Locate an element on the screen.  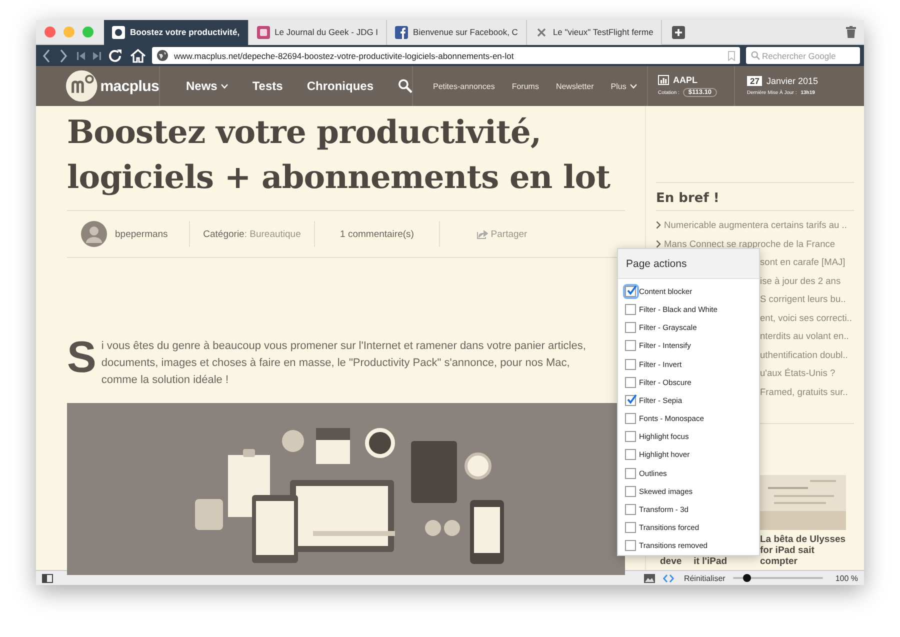
browser-tab: Le Journal du Geek - JDG I is located at coordinates (318, 32).